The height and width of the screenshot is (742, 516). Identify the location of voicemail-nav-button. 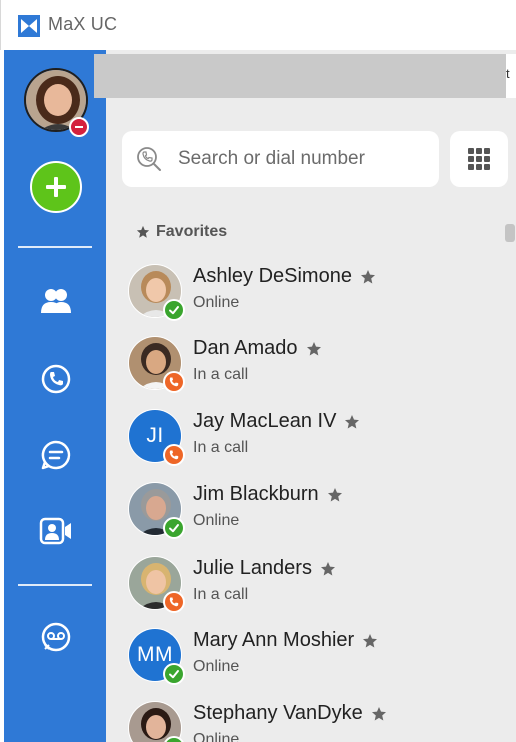
(56, 637).